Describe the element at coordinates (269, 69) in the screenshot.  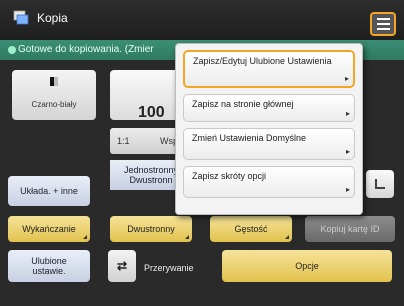
I see `menu-item-edit-favorites: Zapisz/Edytuj Ulubione Ustawienia ▸` at that location.